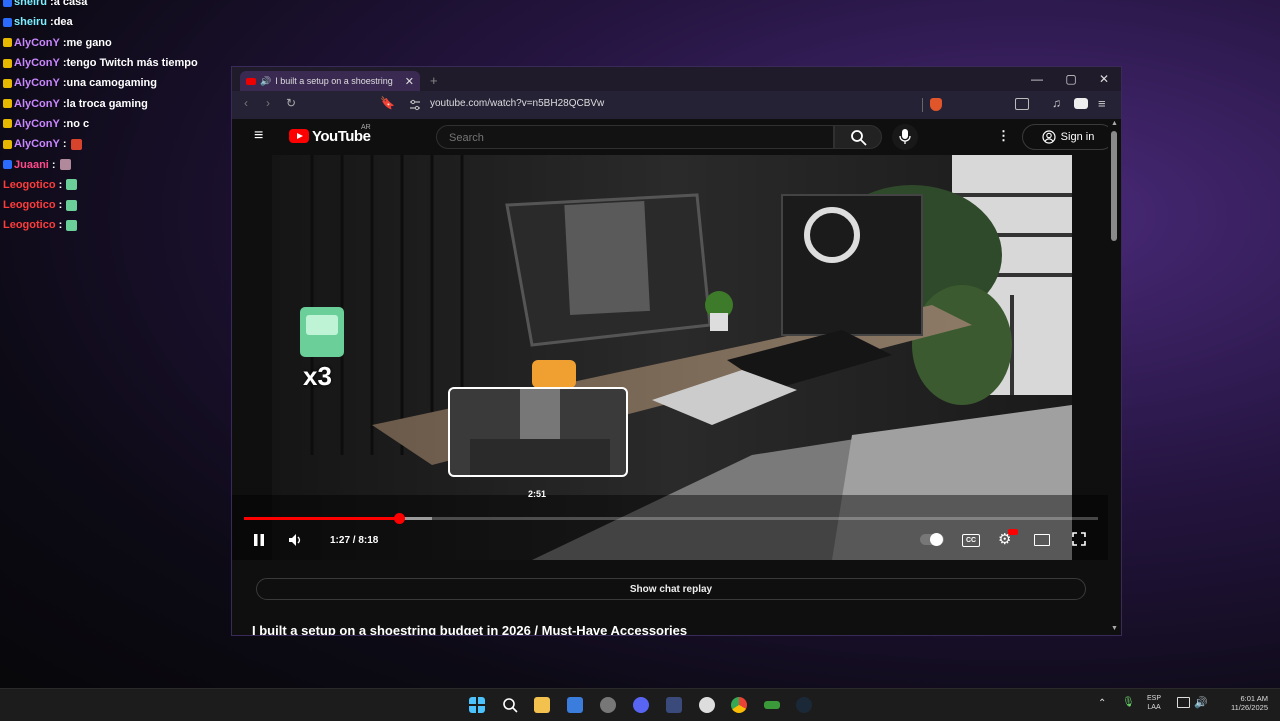 This screenshot has width=1280, height=721. Describe the element at coordinates (296, 540) in the screenshot. I see `volume-icon` at that location.